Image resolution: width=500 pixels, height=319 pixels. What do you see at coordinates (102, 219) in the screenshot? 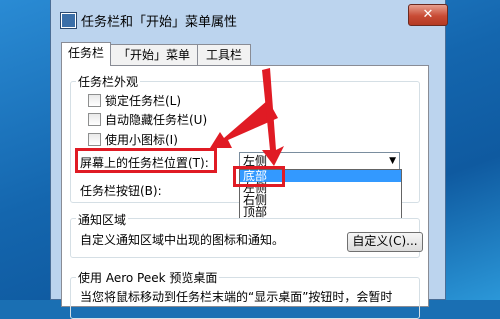
I see `notification-group-label: 通知区域` at bounding box center [102, 219].